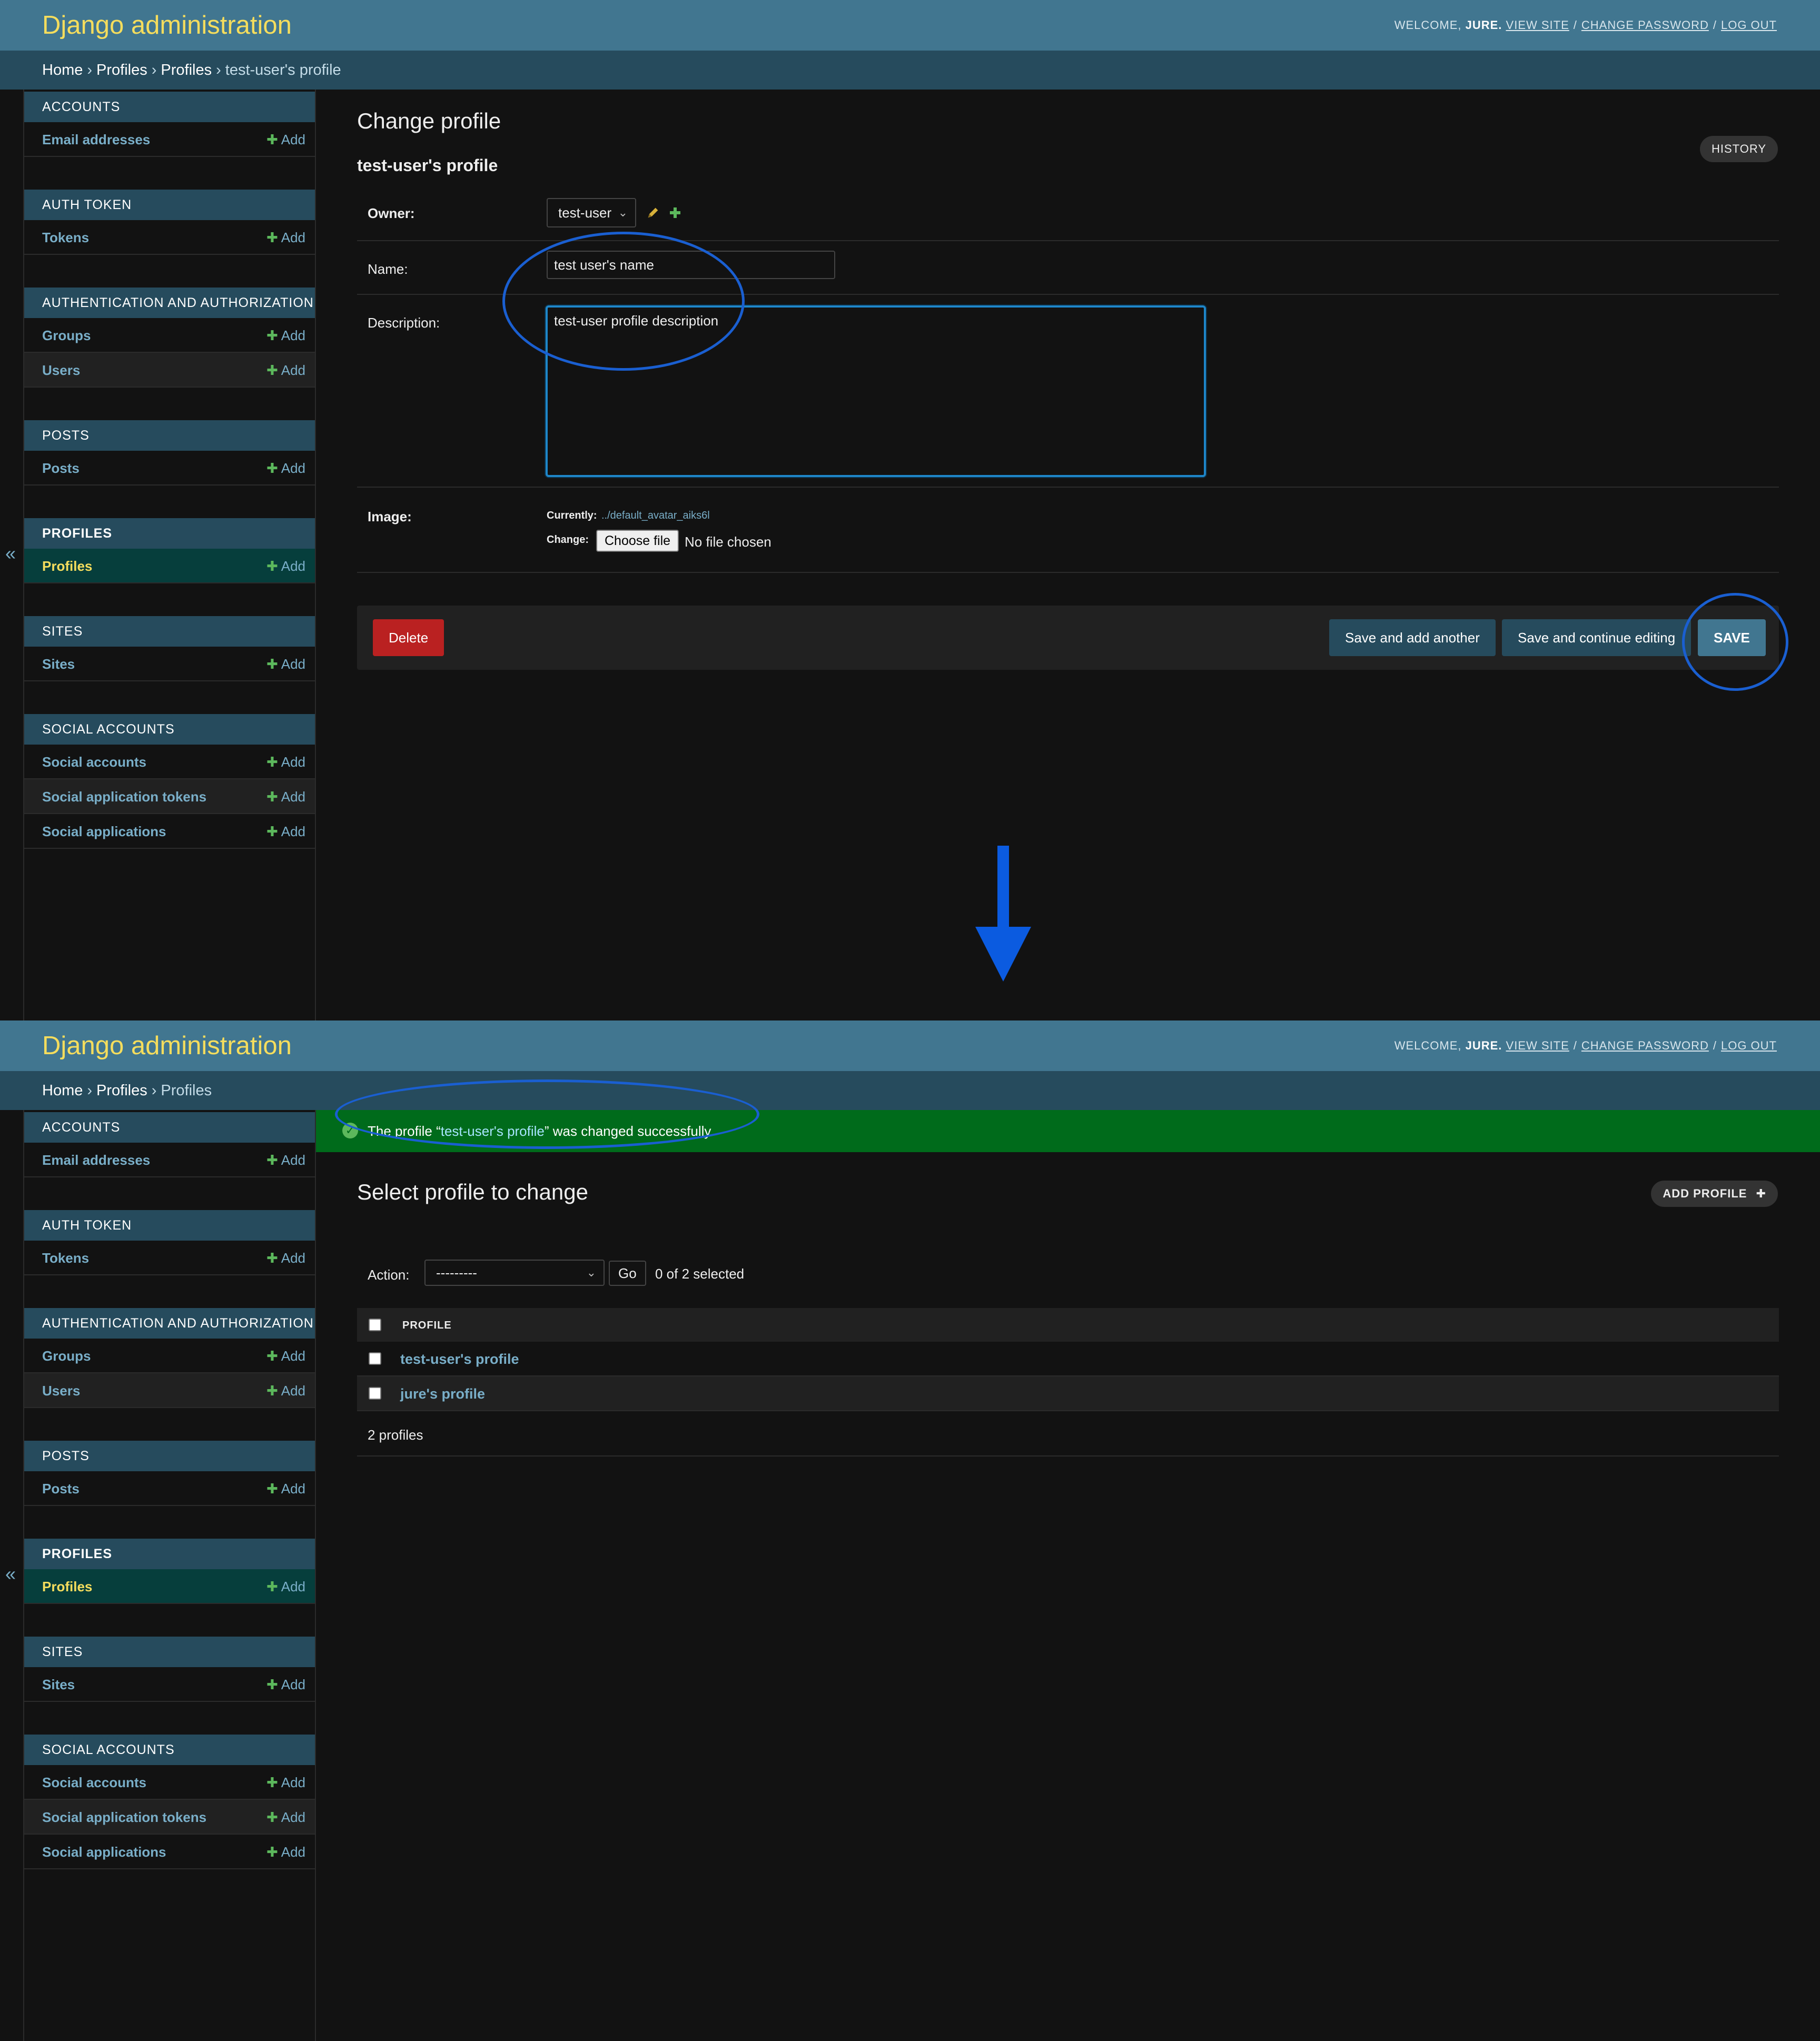  Describe the element at coordinates (1412, 637) in the screenshot. I see `save-and-add-another-button: Save and add another` at that location.